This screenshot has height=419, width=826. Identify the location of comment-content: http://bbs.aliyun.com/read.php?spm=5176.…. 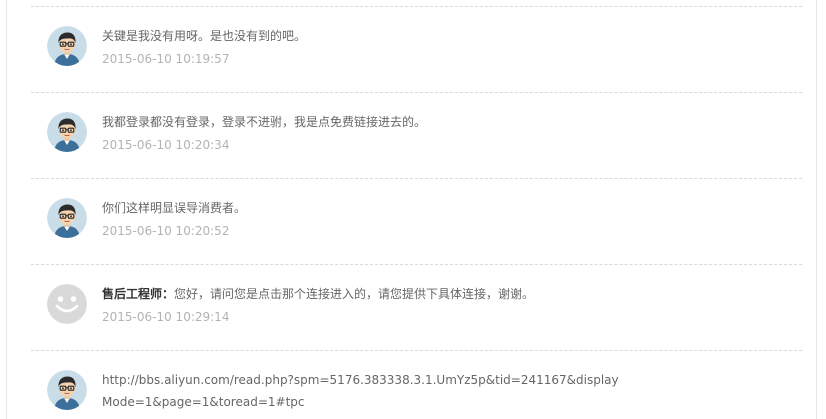
(362, 391).